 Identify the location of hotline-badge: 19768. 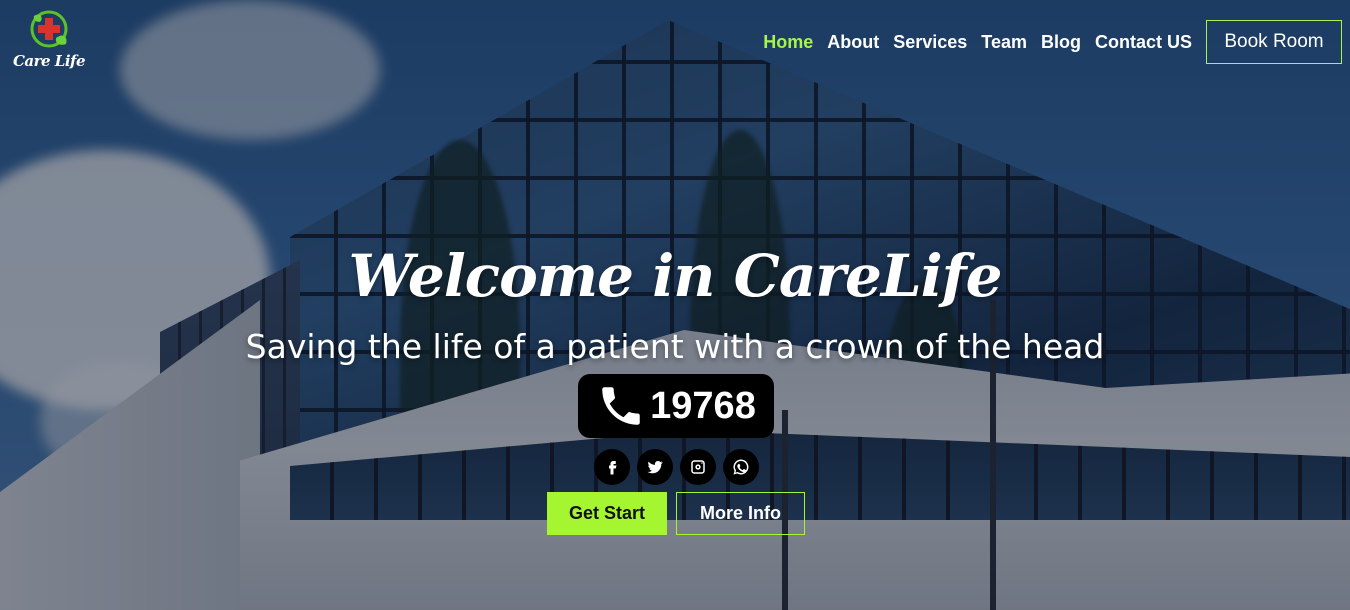
(676, 406).